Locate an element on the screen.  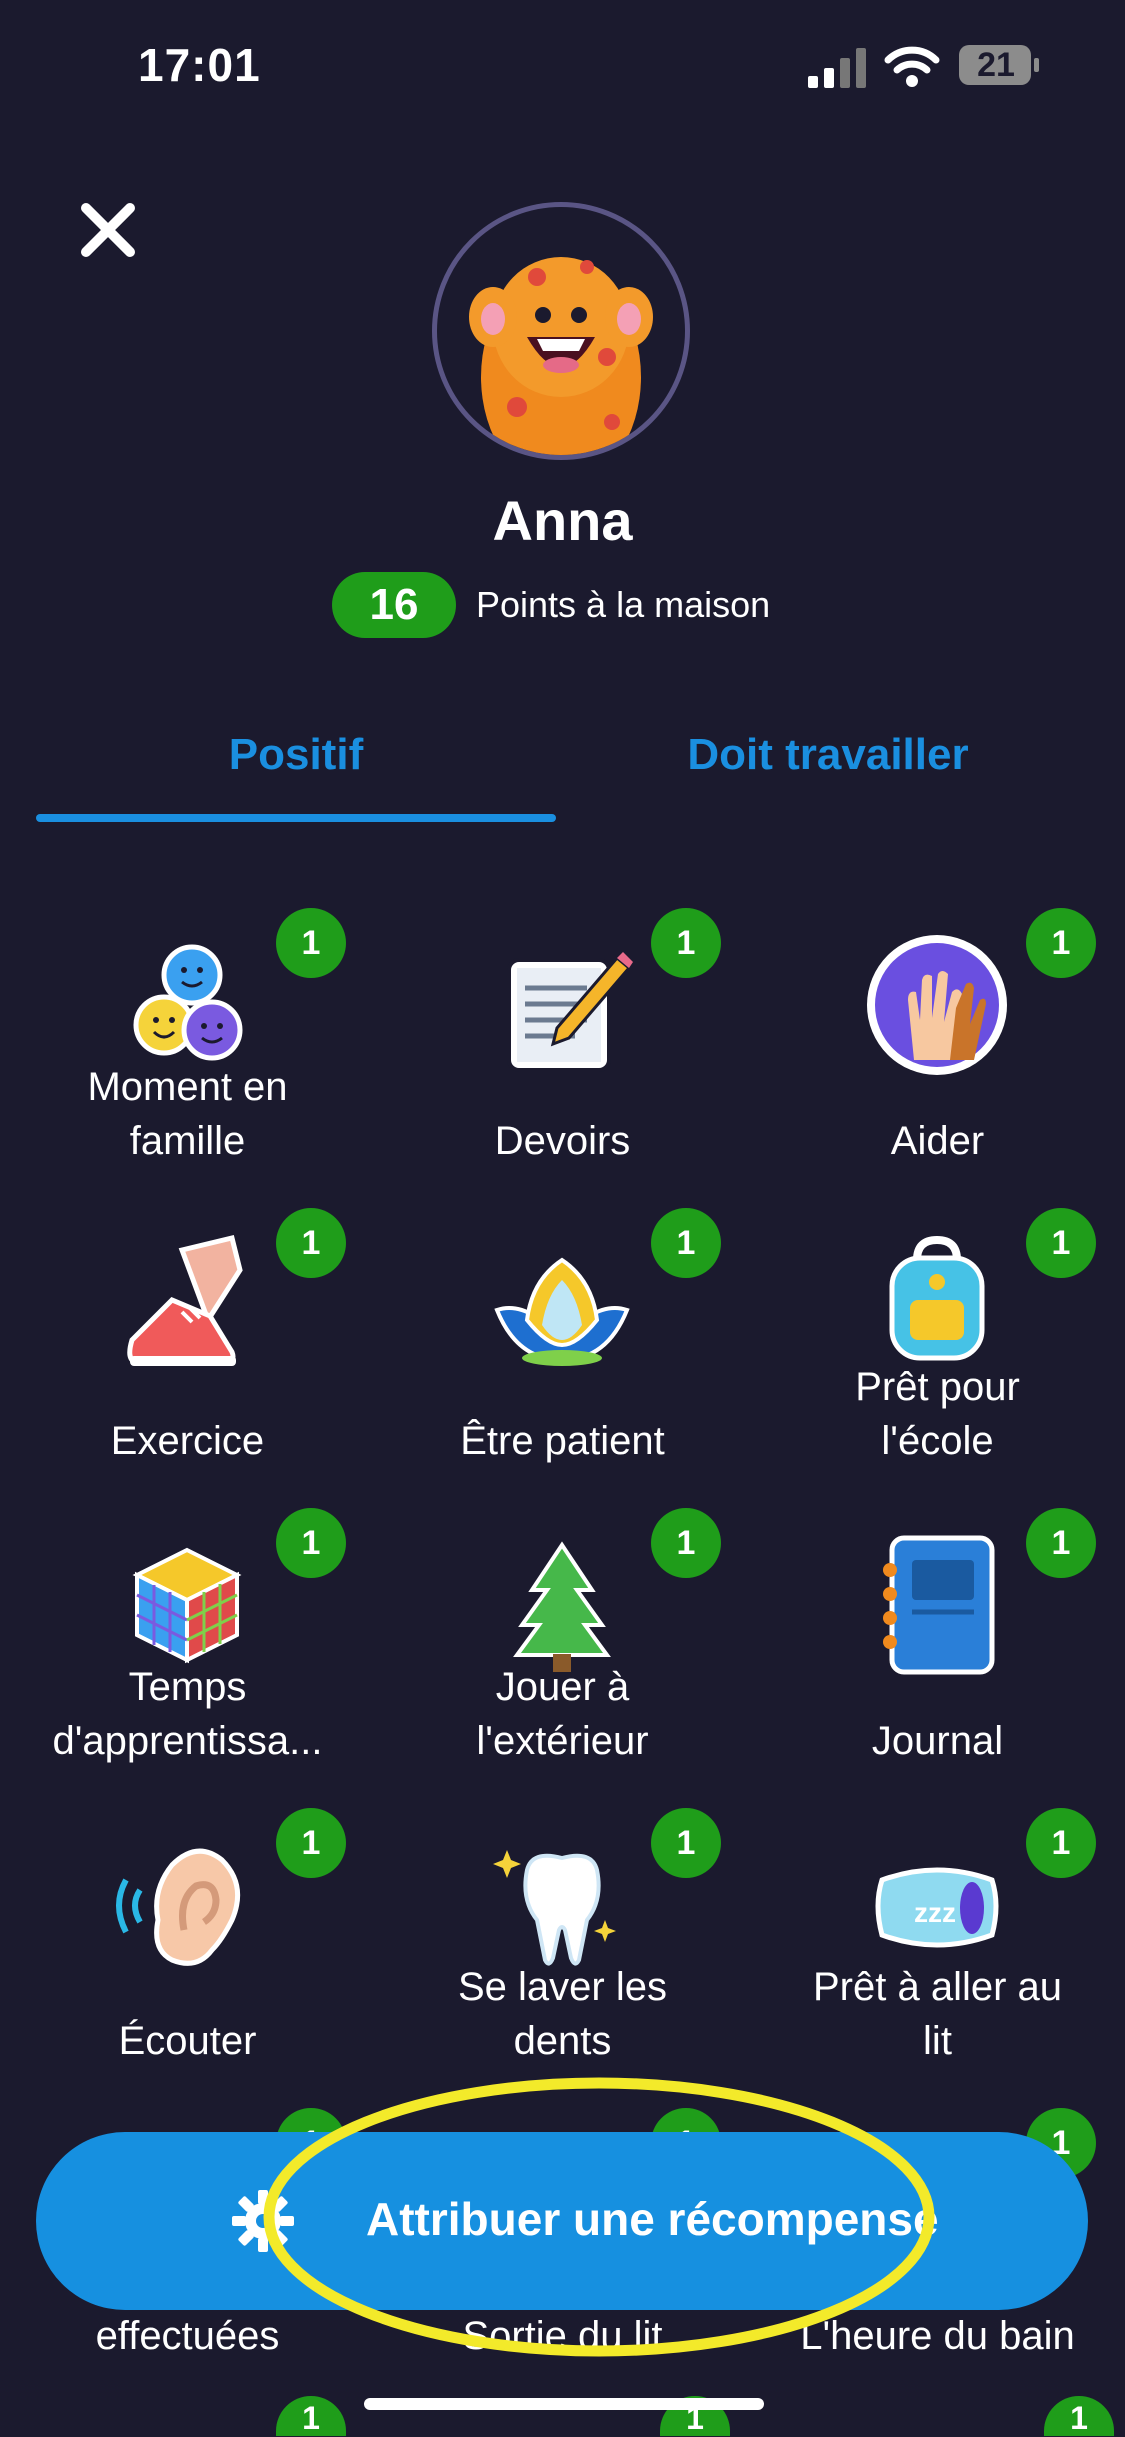
close-icon is located at coordinates (108, 230).